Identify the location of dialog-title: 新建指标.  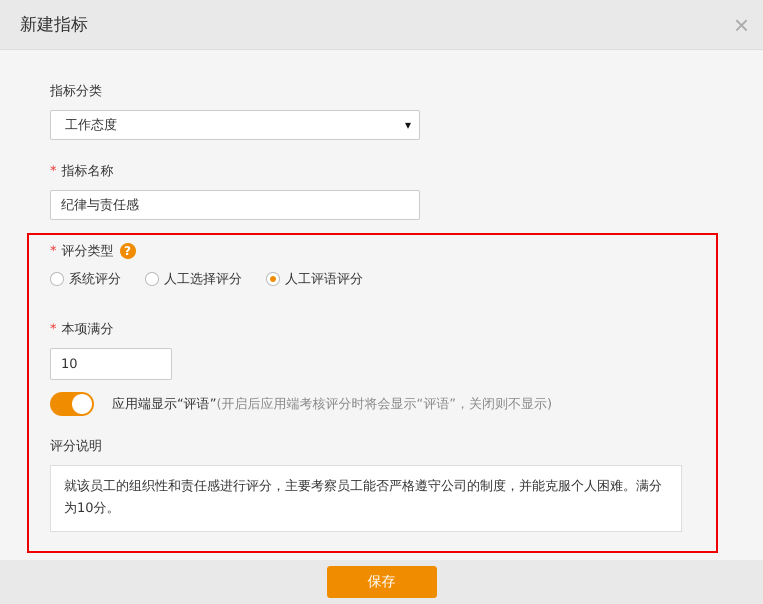
(54, 25).